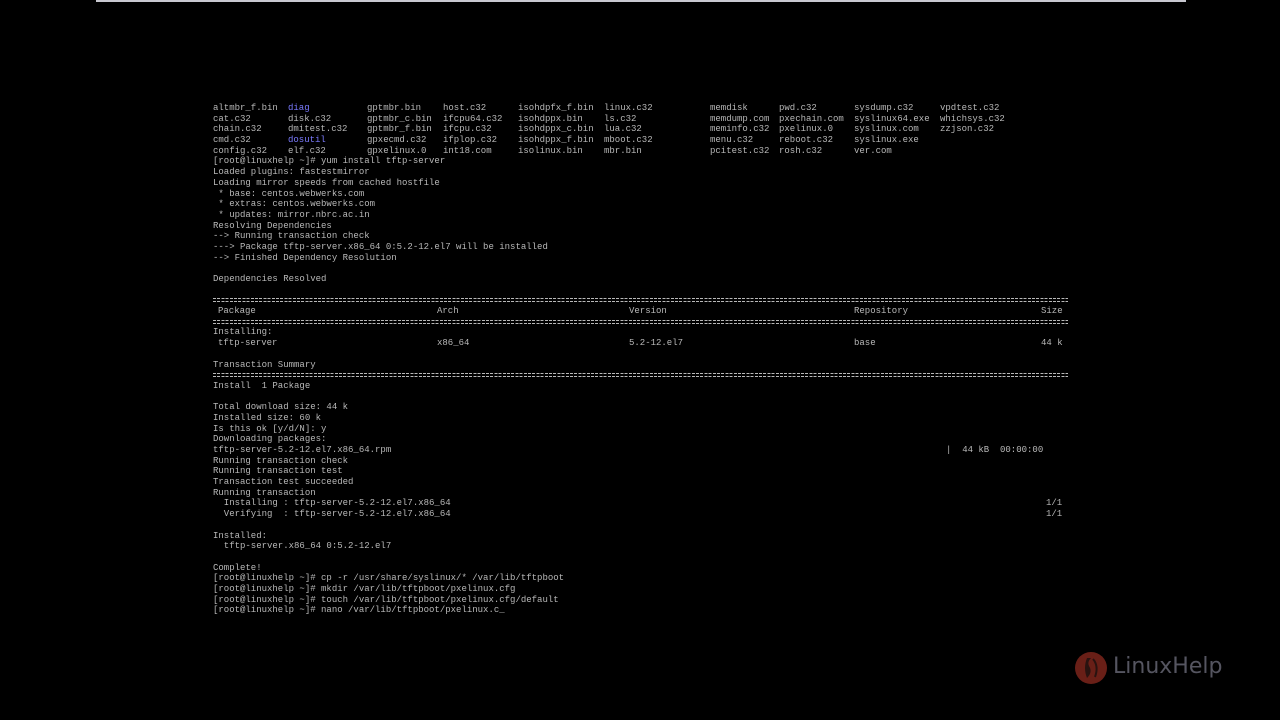  What do you see at coordinates (264, 492) in the screenshot?
I see `console-line: Running transaction` at bounding box center [264, 492].